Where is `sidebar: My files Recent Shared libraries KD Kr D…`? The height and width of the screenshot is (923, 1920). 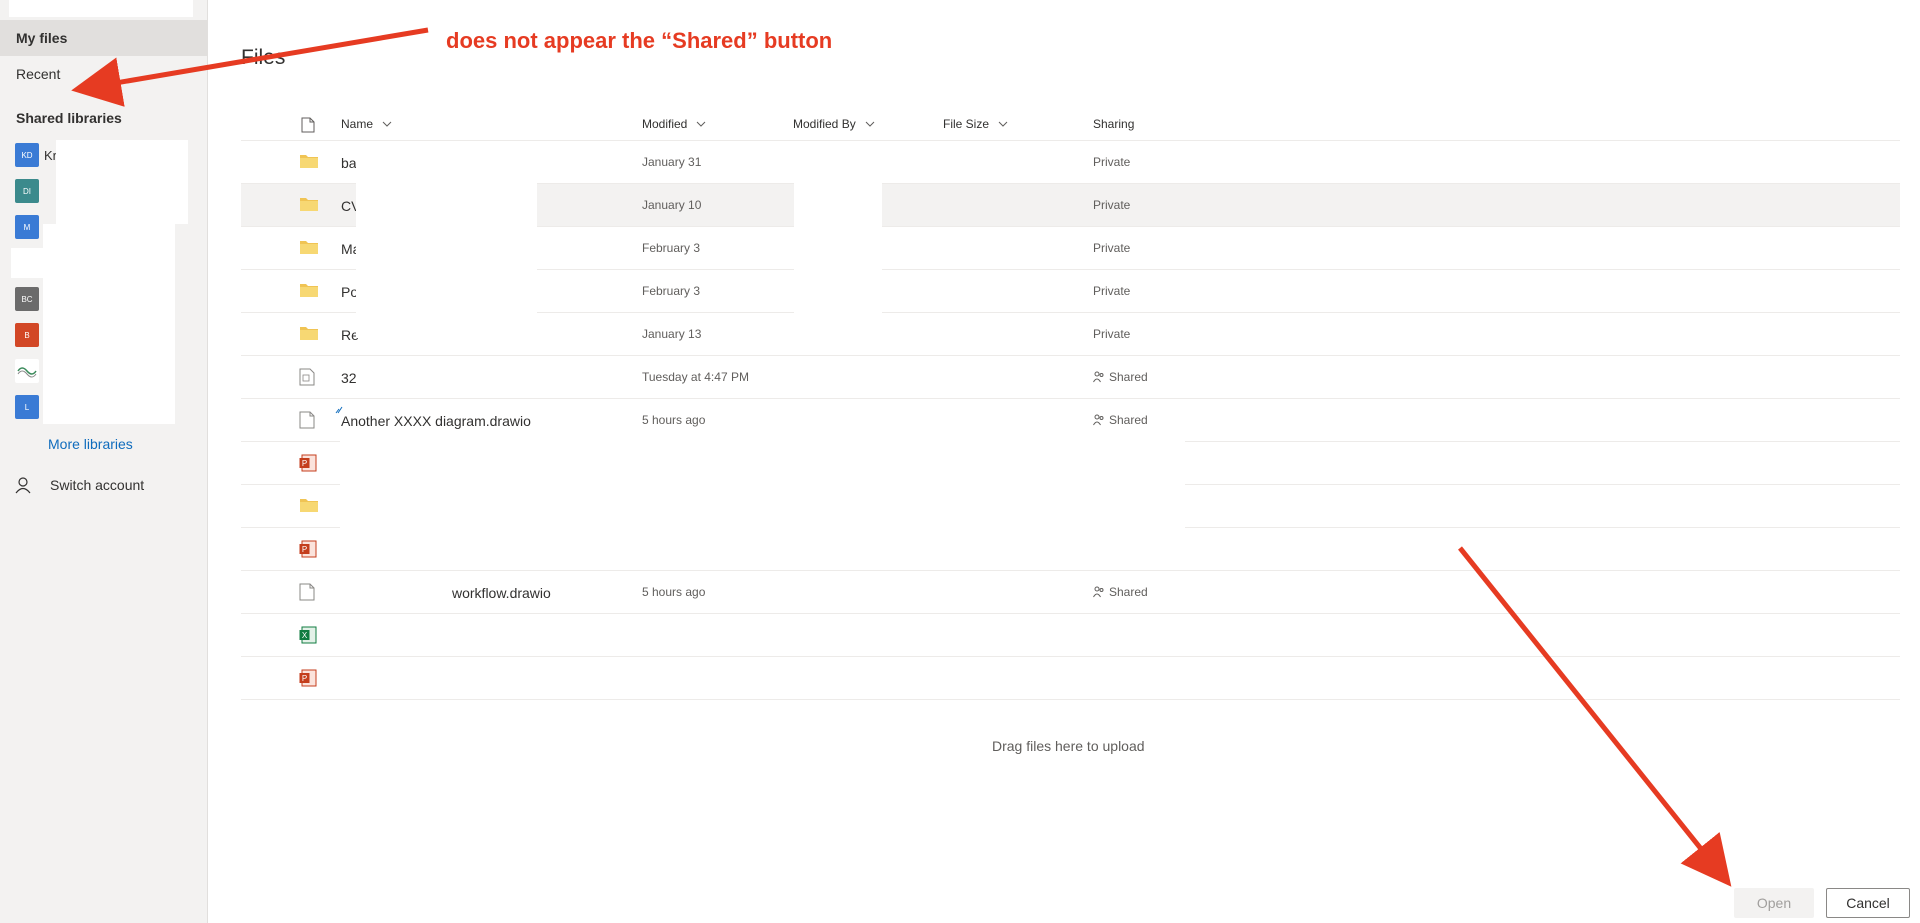
sidebar: My files Recent Shared libraries KD Kr D… is located at coordinates (104, 461).